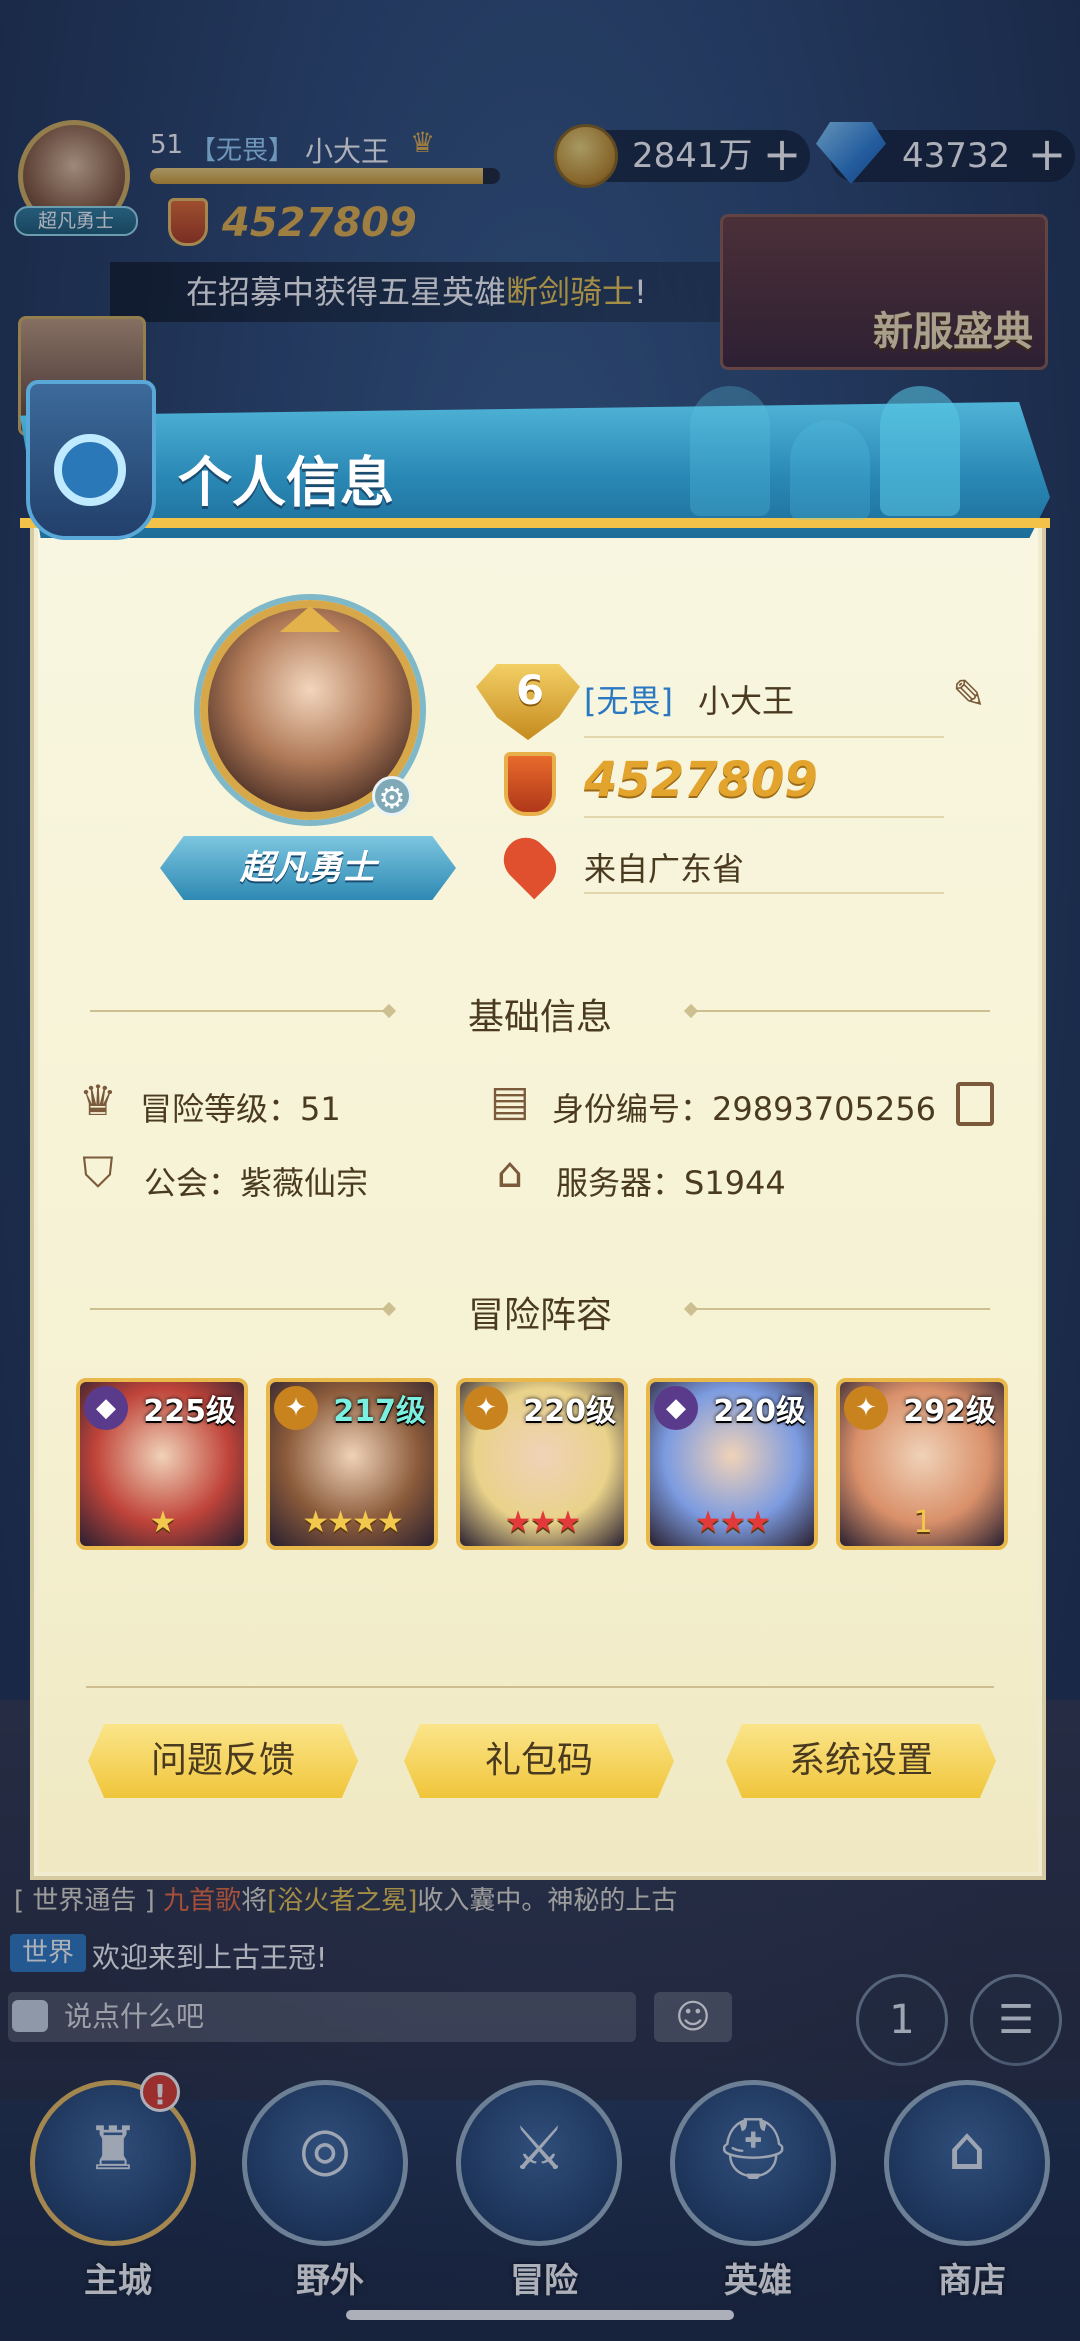 Image resolution: width=1080 pixels, height=2341 pixels. What do you see at coordinates (535, 523) in the screenshot?
I see `panel-header-trim` at bounding box center [535, 523].